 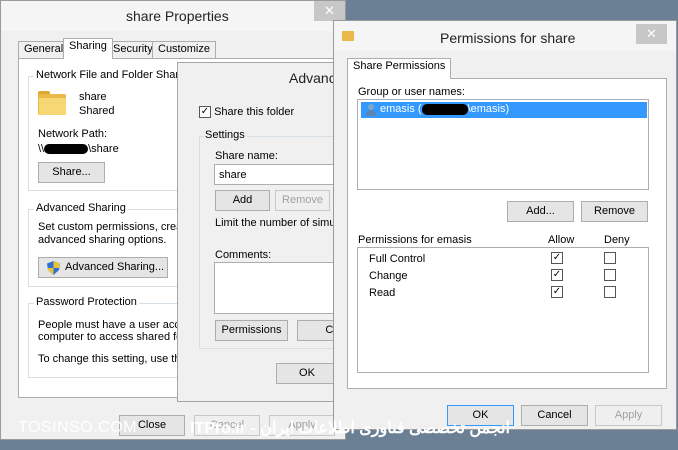 What do you see at coordinates (561, 240) in the screenshot?
I see `allow-column-header: Allow` at bounding box center [561, 240].